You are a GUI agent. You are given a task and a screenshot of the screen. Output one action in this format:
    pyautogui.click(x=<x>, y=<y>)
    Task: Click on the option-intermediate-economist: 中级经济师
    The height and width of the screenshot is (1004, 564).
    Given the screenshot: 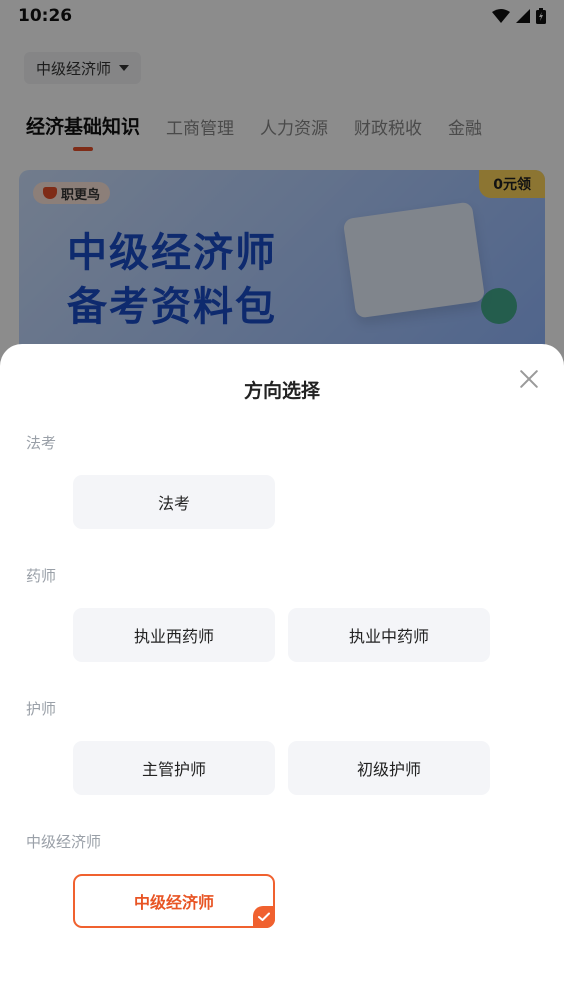 What is the action you would take?
    pyautogui.click(x=174, y=901)
    